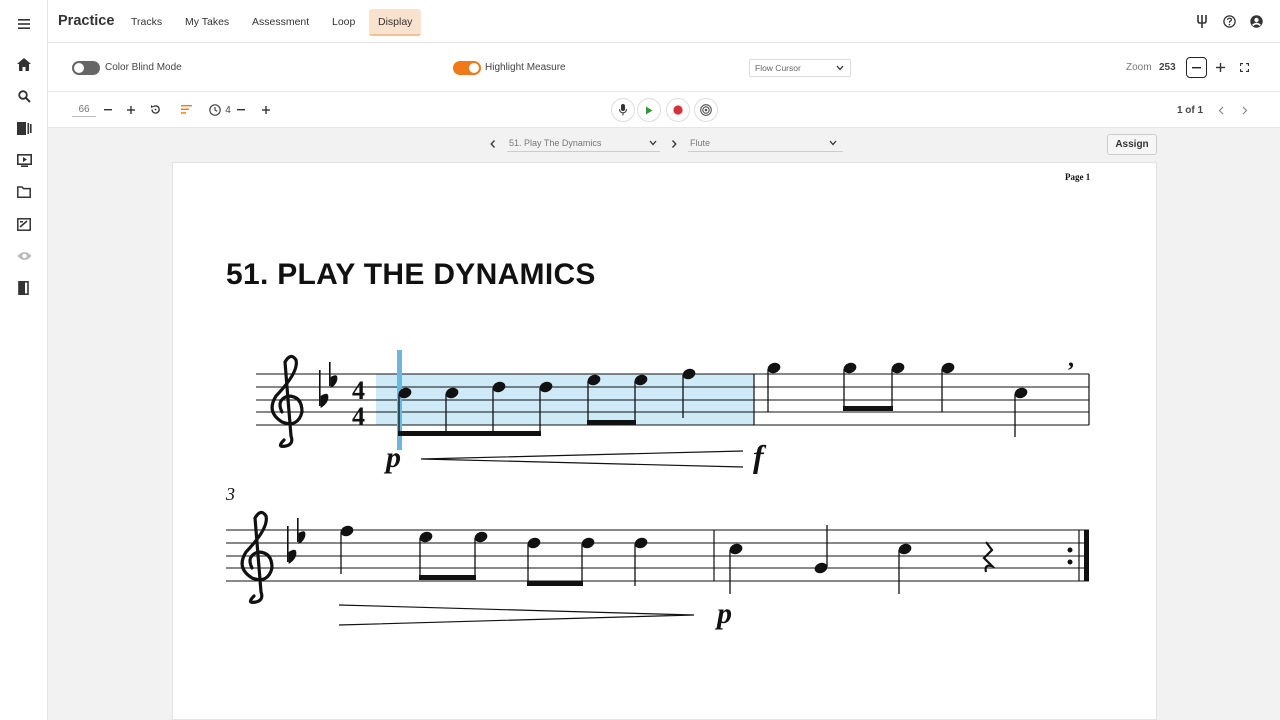 The height and width of the screenshot is (720, 1280). Describe the element at coordinates (657, 555) in the screenshot. I see `staff-2-lines` at that location.